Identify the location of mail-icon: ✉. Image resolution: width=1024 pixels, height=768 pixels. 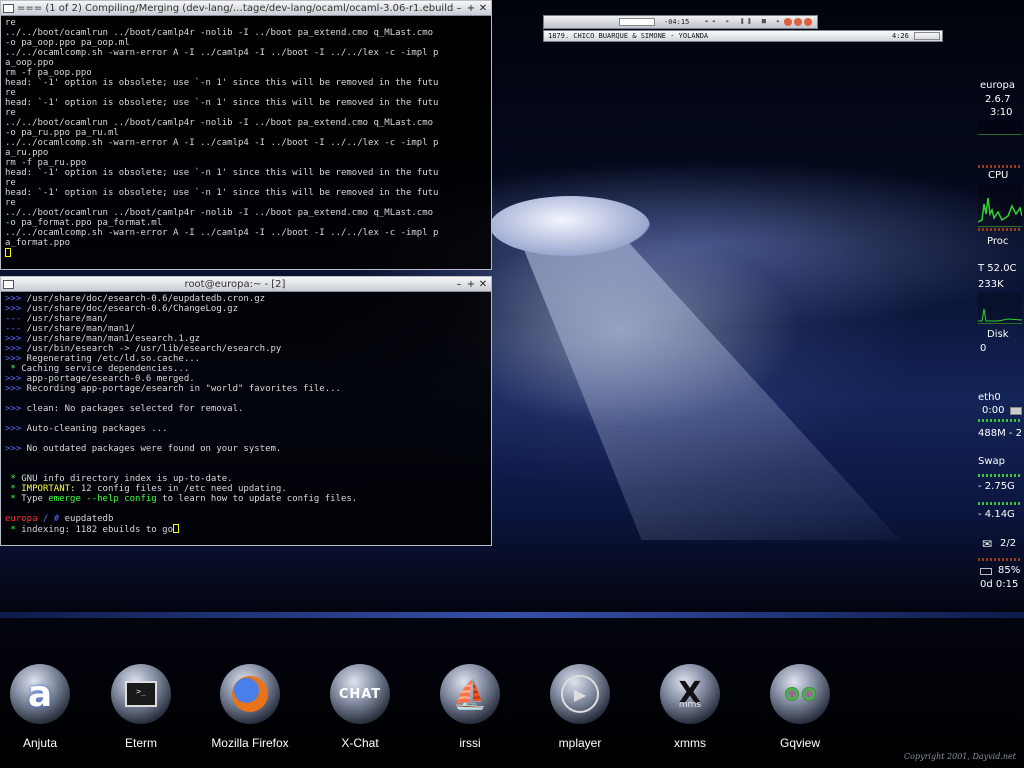
(987, 544).